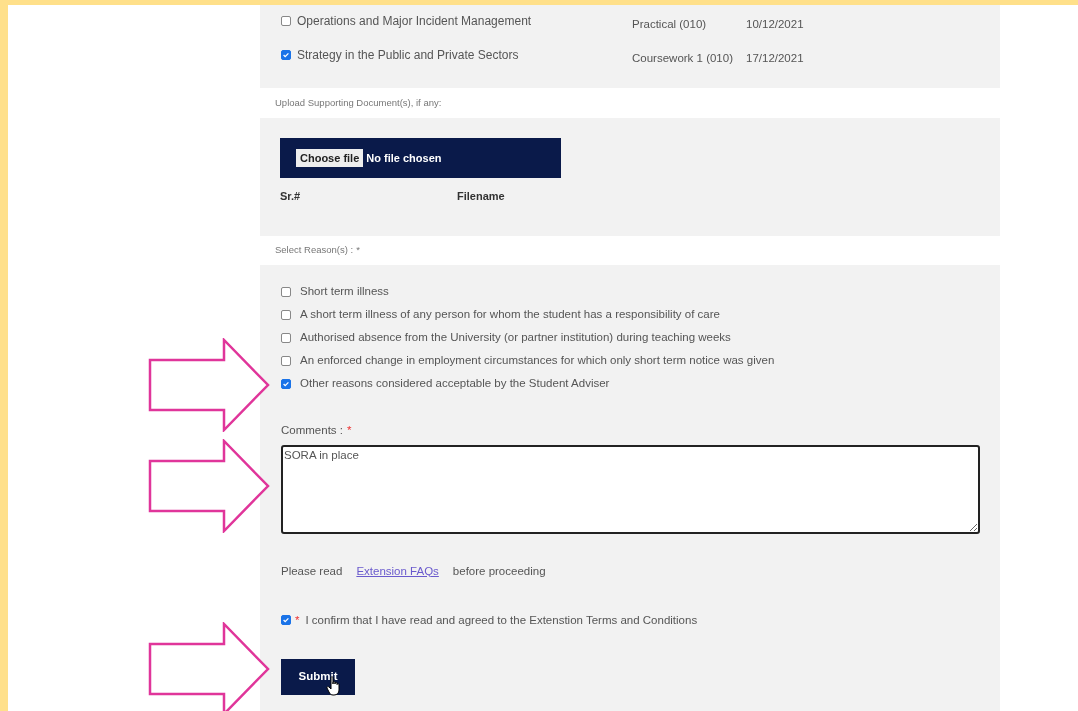  Describe the element at coordinates (481, 196) in the screenshot. I see `column-header: Filename` at that location.